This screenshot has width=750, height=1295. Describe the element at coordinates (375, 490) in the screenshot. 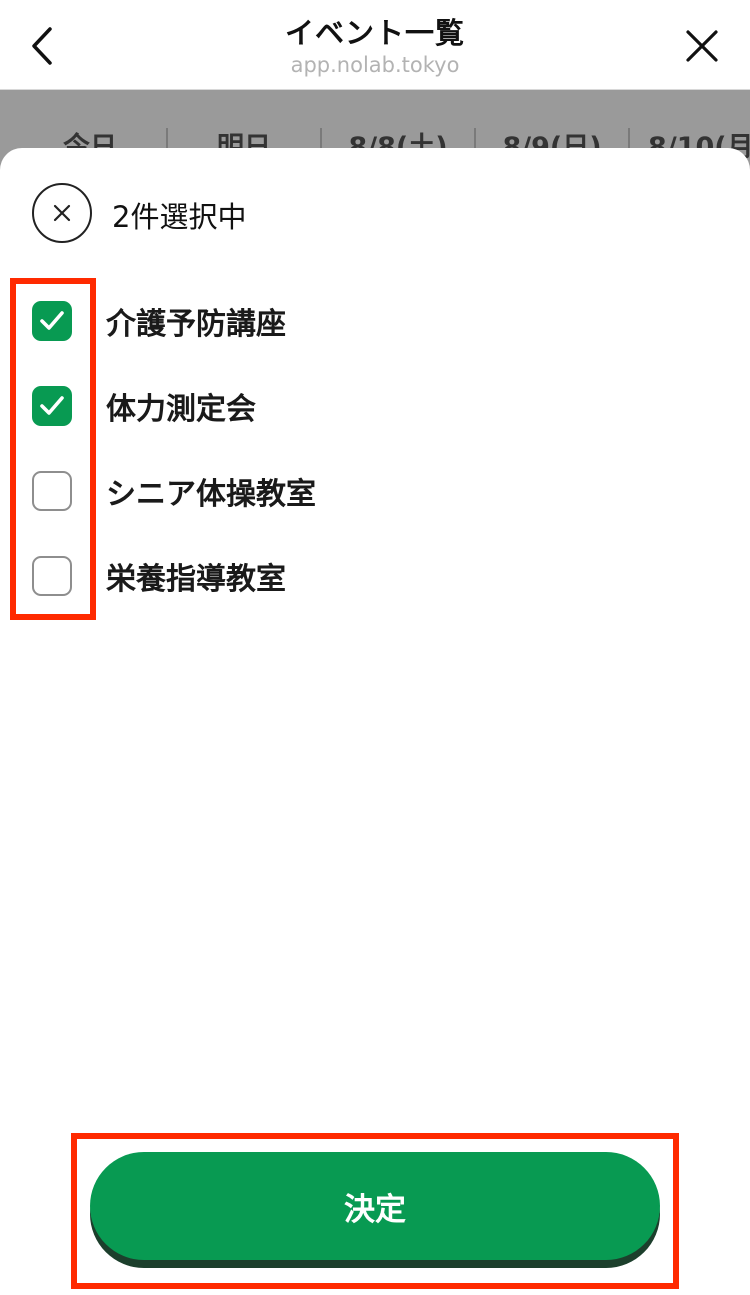

I see `list-item: シニア体操教室` at that location.